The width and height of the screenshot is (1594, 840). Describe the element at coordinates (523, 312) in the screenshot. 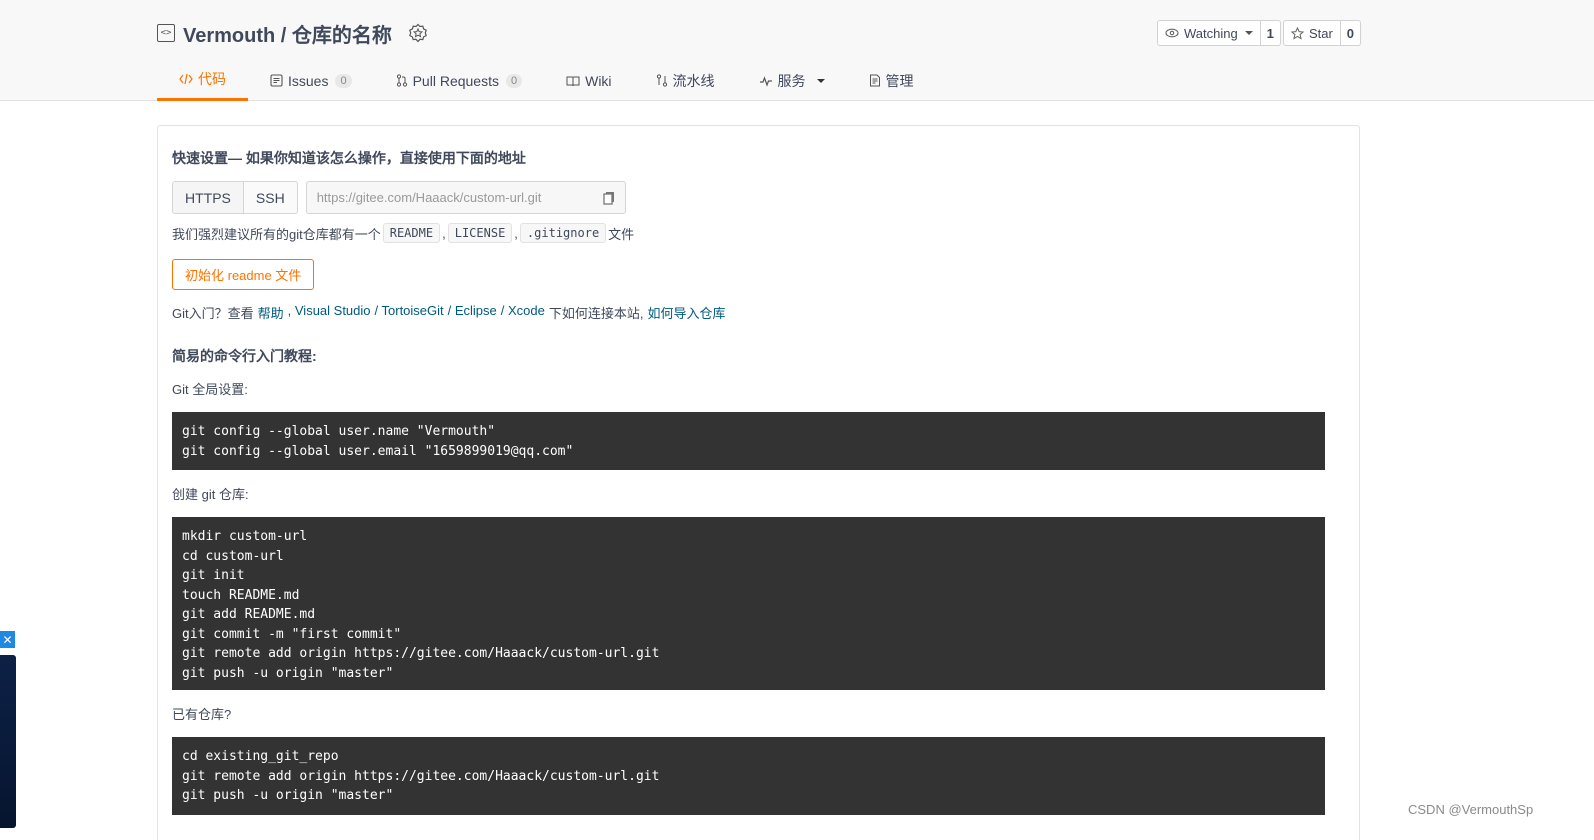

I see `xcode-link: / Xcode` at that location.